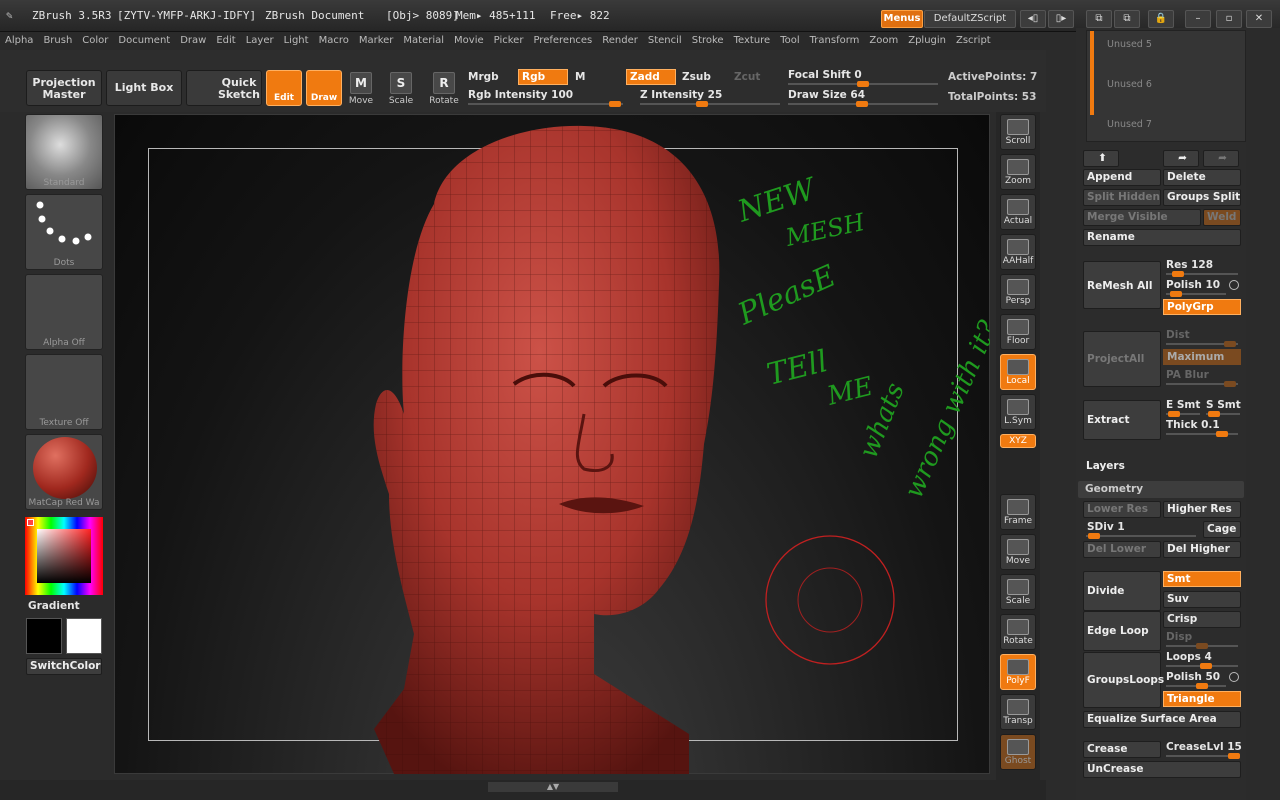  I want to click on menu-transform: Transform, so click(835, 41).